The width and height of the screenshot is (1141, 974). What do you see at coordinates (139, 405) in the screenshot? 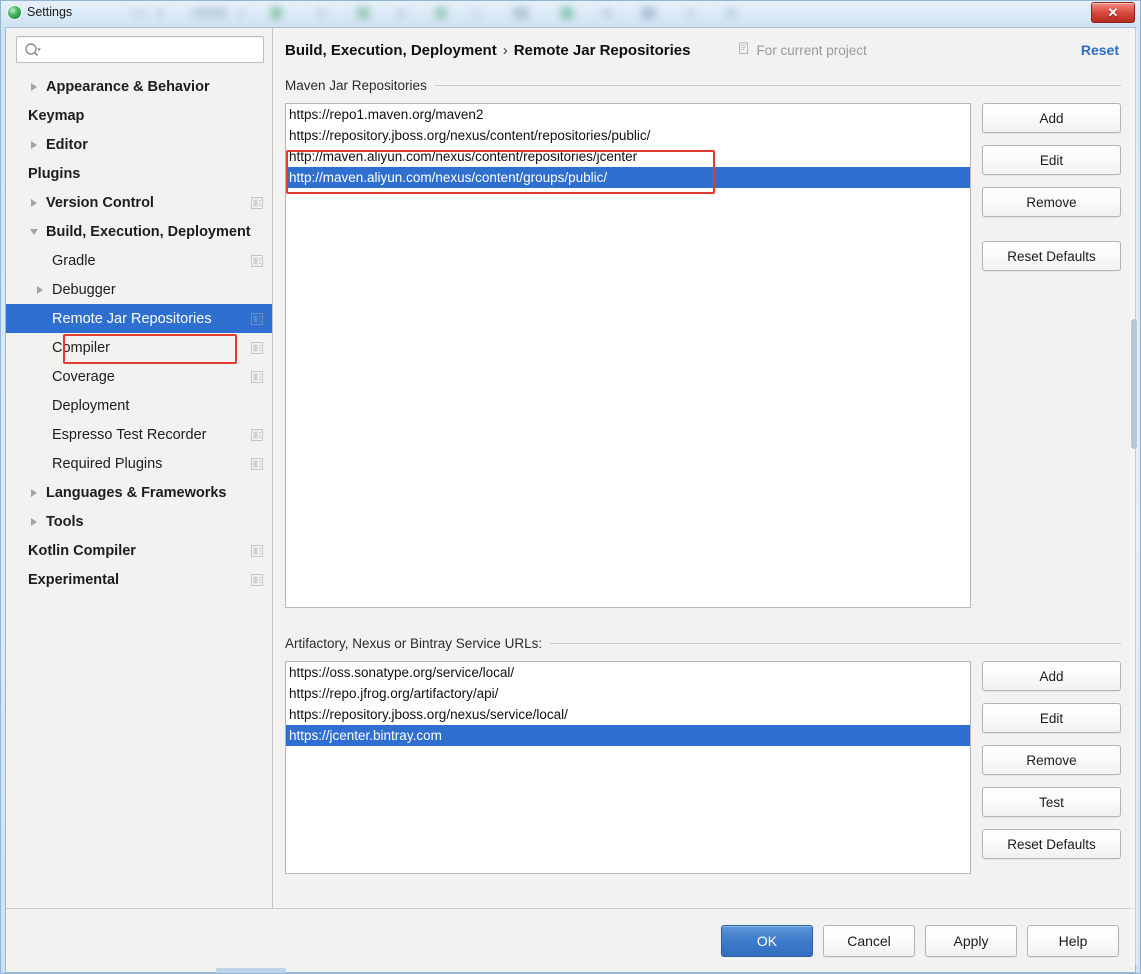
I see `sidebar-item-deployment: Deployment` at bounding box center [139, 405].